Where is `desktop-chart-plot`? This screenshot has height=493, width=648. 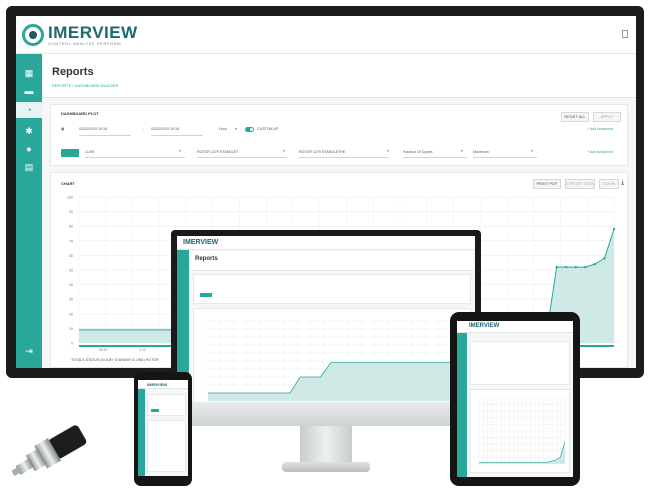
desktop-chart-plot is located at coordinates (336, 361).